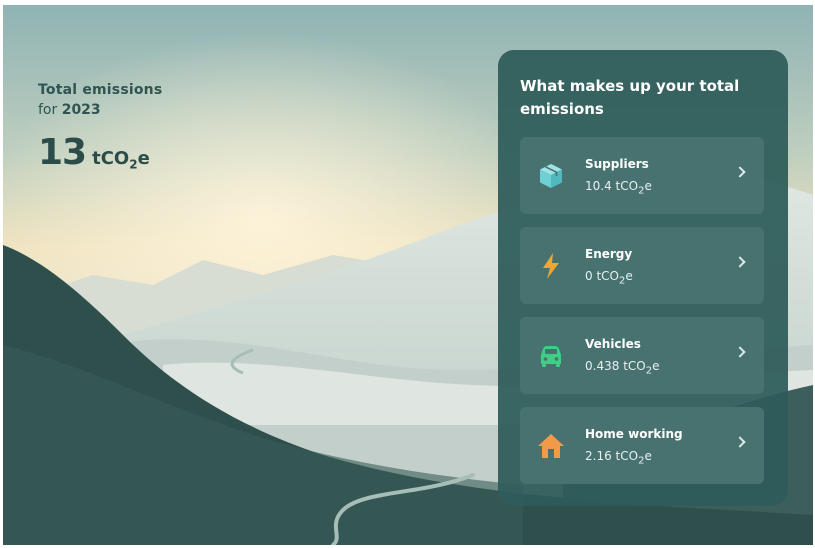  What do you see at coordinates (62, 152) in the screenshot?
I see `total-number: 13` at bounding box center [62, 152].